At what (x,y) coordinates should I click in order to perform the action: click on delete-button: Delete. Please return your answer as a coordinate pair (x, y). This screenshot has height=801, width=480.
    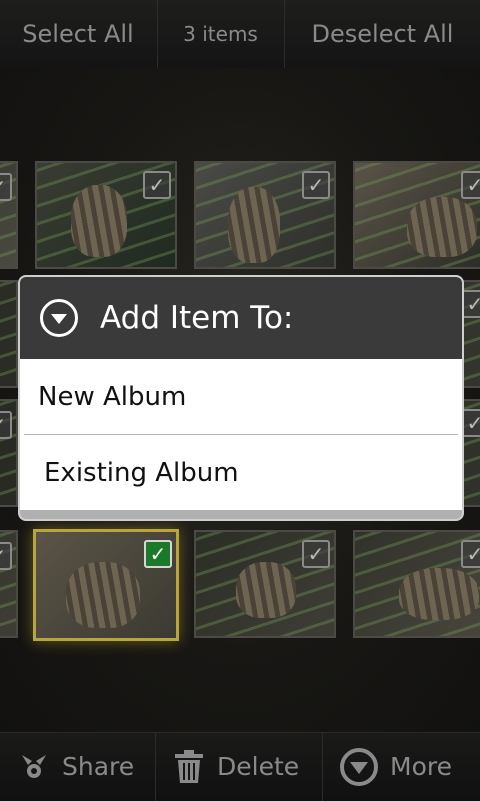
    Looking at the image, I should click on (239, 767).